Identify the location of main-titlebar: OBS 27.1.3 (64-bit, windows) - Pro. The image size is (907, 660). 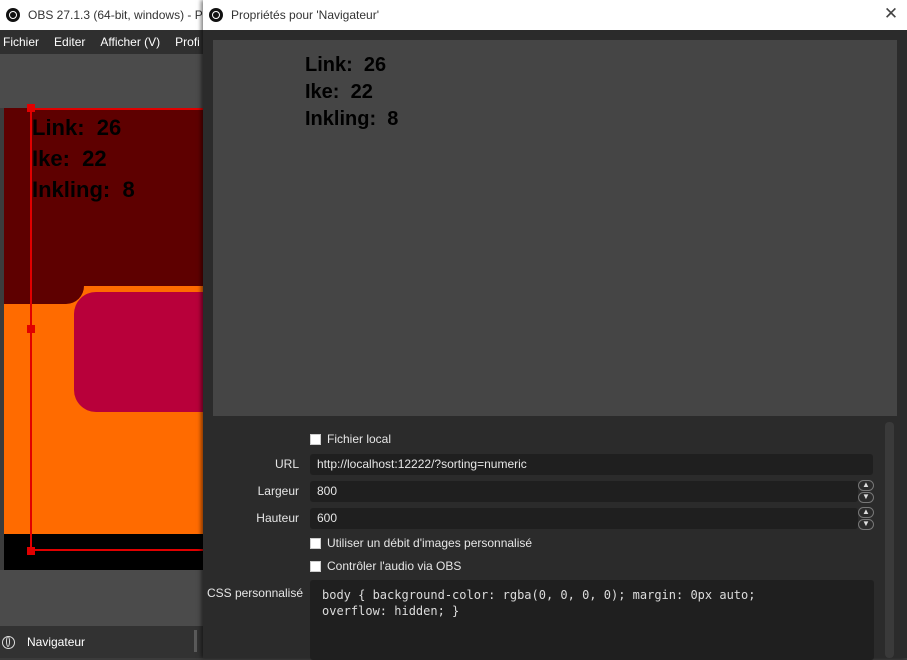
(105, 15).